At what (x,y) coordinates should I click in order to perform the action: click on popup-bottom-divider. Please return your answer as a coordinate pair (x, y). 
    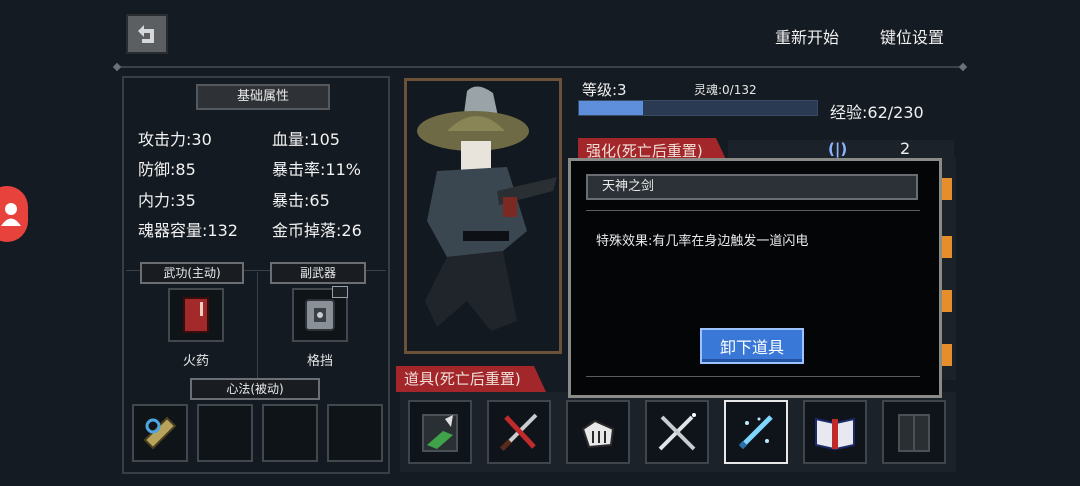
    Looking at the image, I should click on (753, 376).